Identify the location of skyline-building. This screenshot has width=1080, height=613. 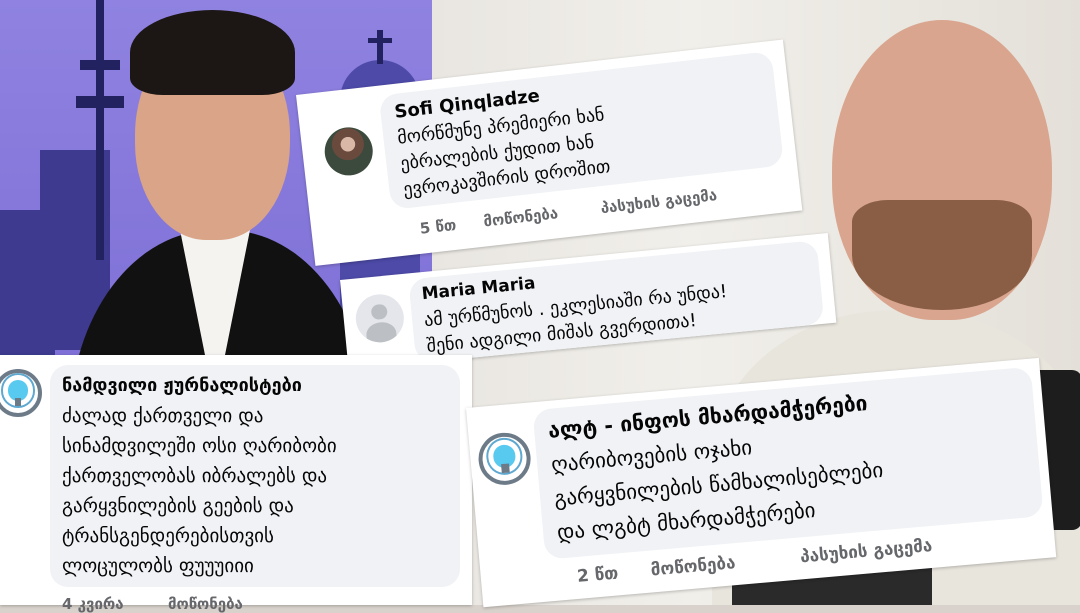
(27, 285).